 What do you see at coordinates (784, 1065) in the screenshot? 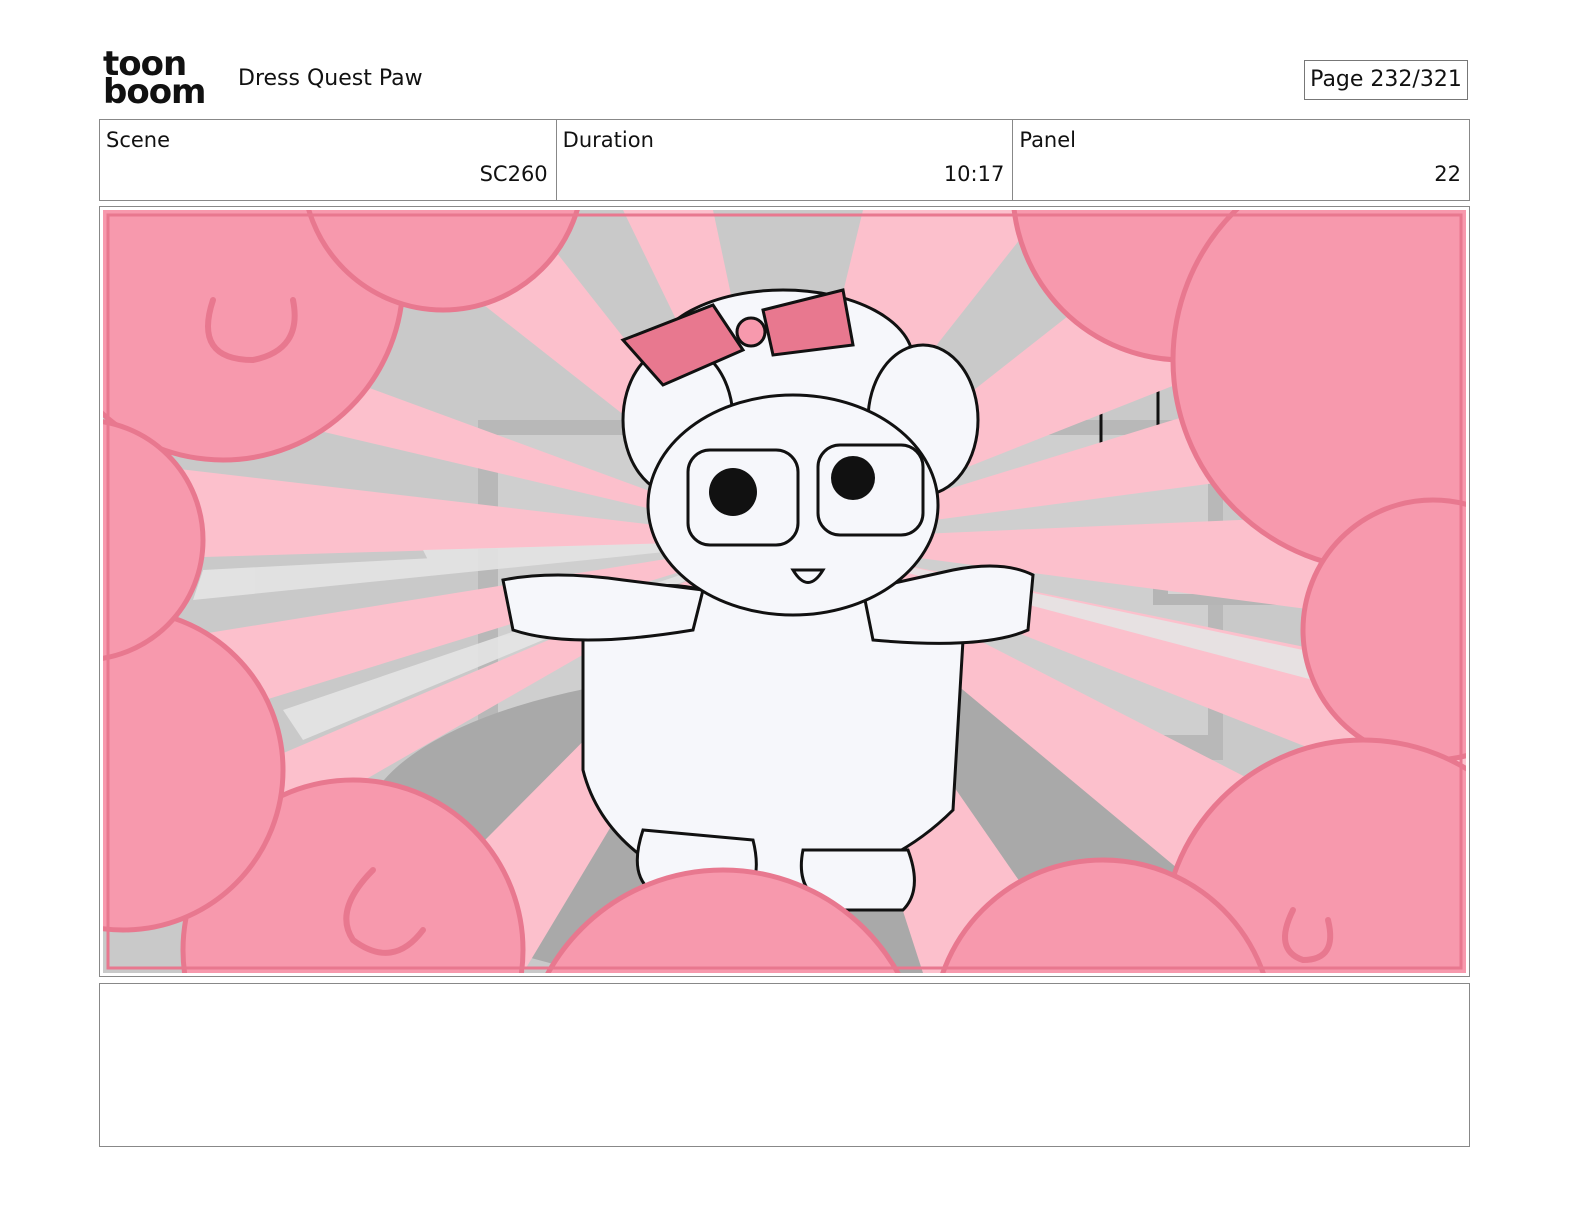
I see `panel-notes` at bounding box center [784, 1065].